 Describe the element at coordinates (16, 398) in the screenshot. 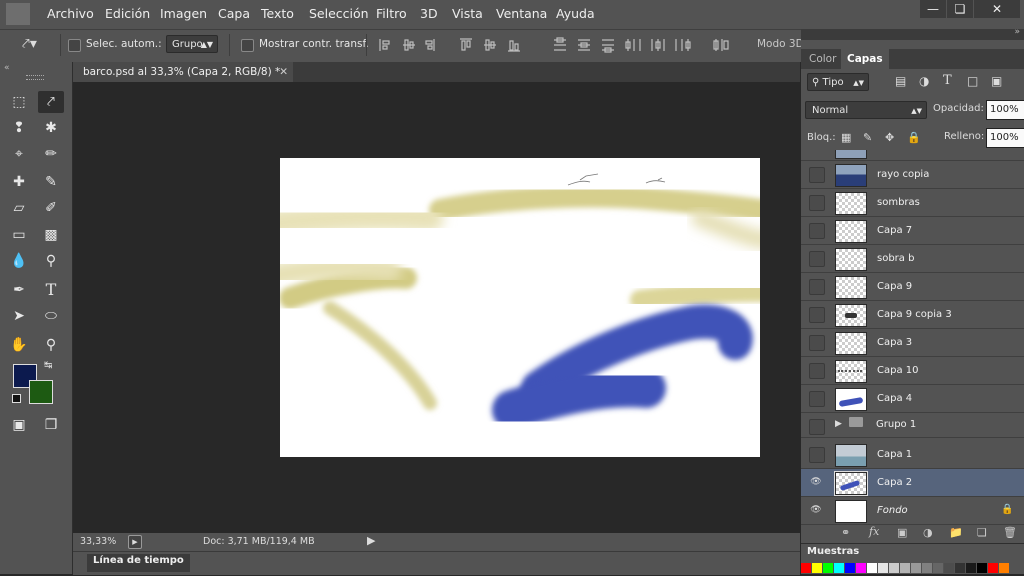

I see `default-colors-icon` at that location.